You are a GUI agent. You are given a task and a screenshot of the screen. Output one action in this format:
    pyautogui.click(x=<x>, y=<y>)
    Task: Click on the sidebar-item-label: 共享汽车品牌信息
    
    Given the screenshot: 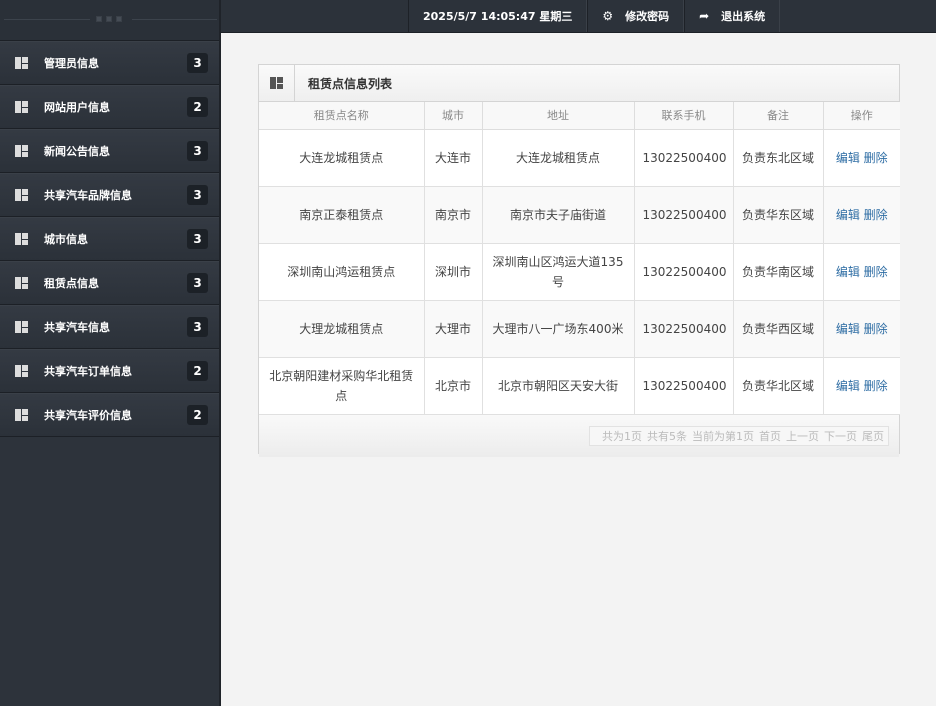 What is the action you would take?
    pyautogui.click(x=88, y=195)
    